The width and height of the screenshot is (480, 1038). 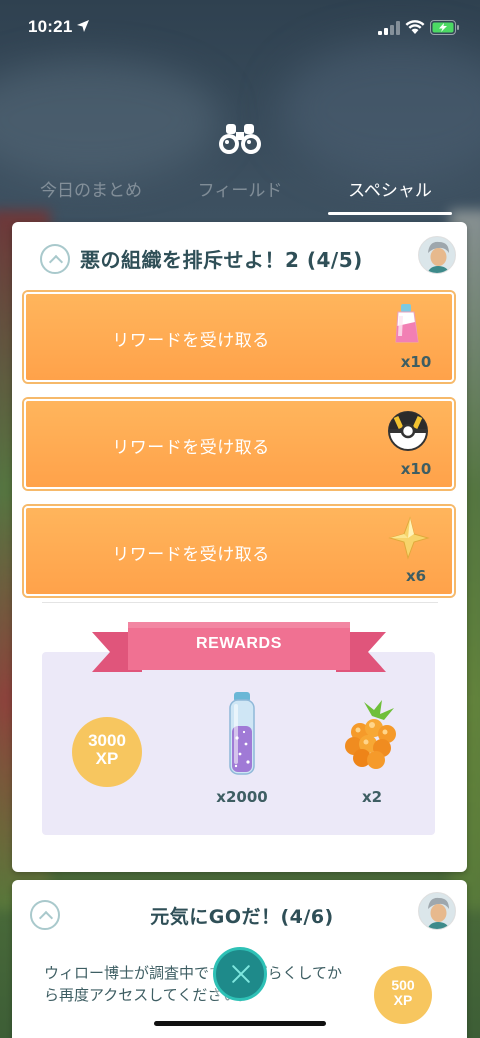 I want to click on xp-value: 500, so click(x=403, y=985).